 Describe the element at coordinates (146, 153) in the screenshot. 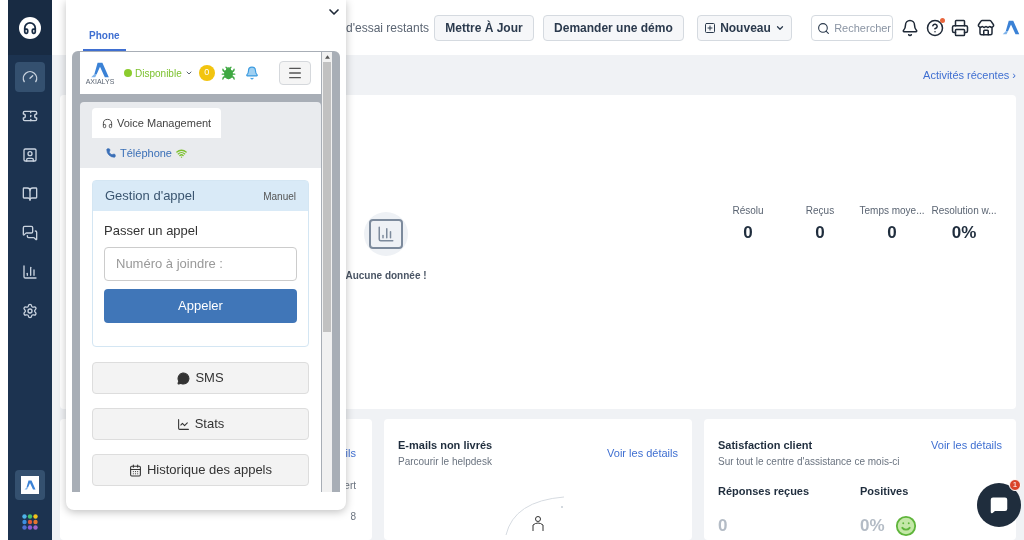

I see `line-label: Téléphone` at that location.